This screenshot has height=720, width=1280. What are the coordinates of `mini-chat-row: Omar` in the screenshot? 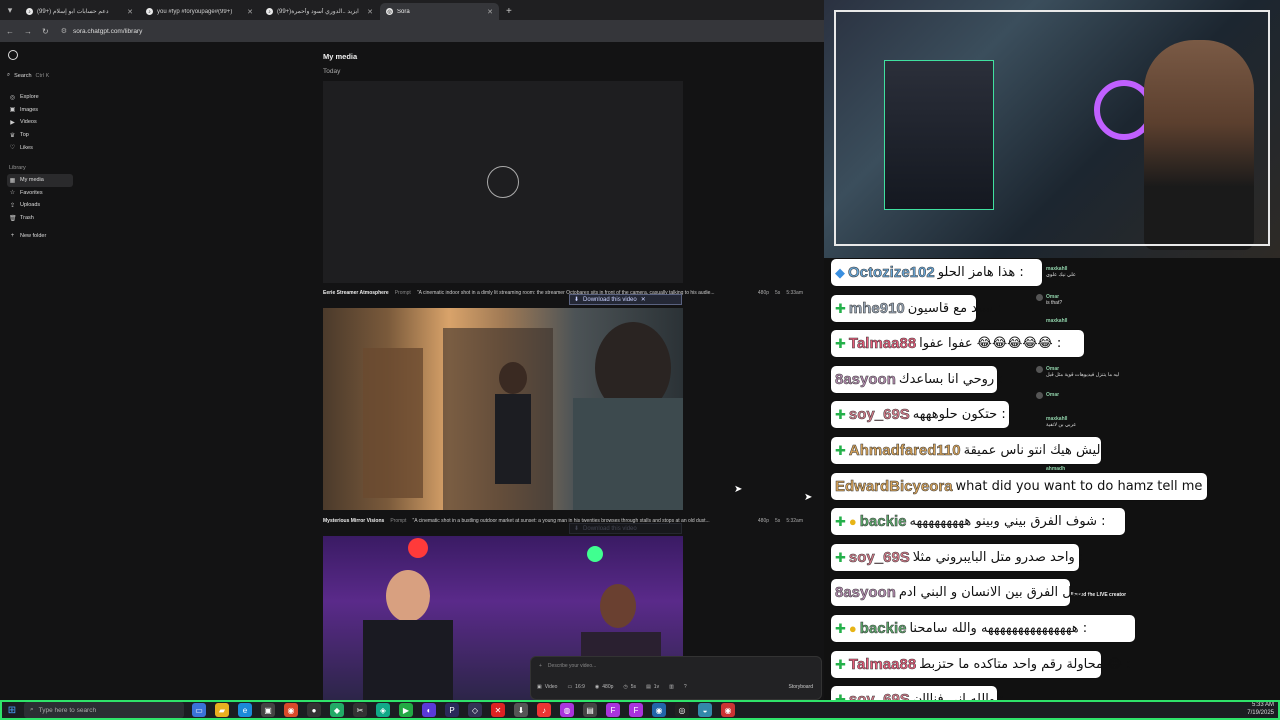 It's located at (1141, 395).